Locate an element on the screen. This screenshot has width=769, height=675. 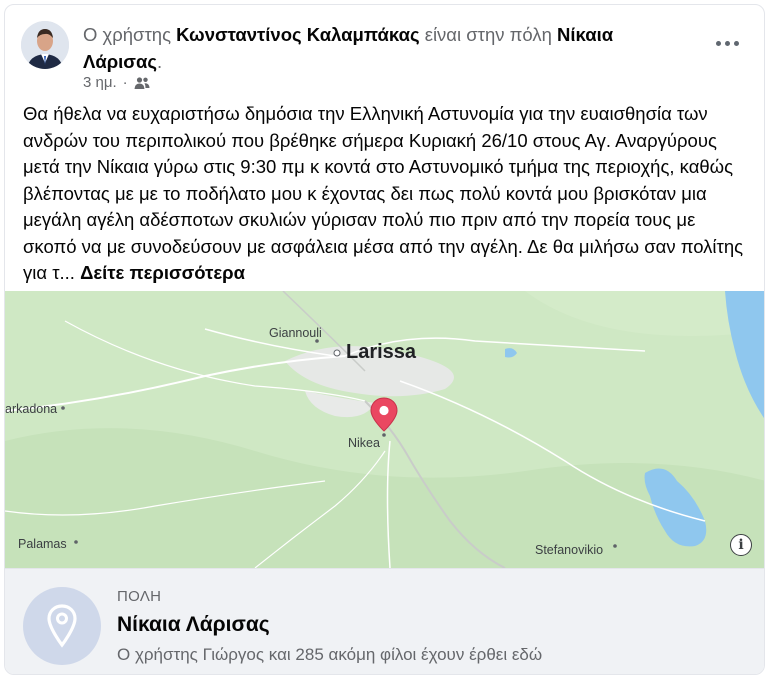
location-pin-icon is located at coordinates (62, 626).